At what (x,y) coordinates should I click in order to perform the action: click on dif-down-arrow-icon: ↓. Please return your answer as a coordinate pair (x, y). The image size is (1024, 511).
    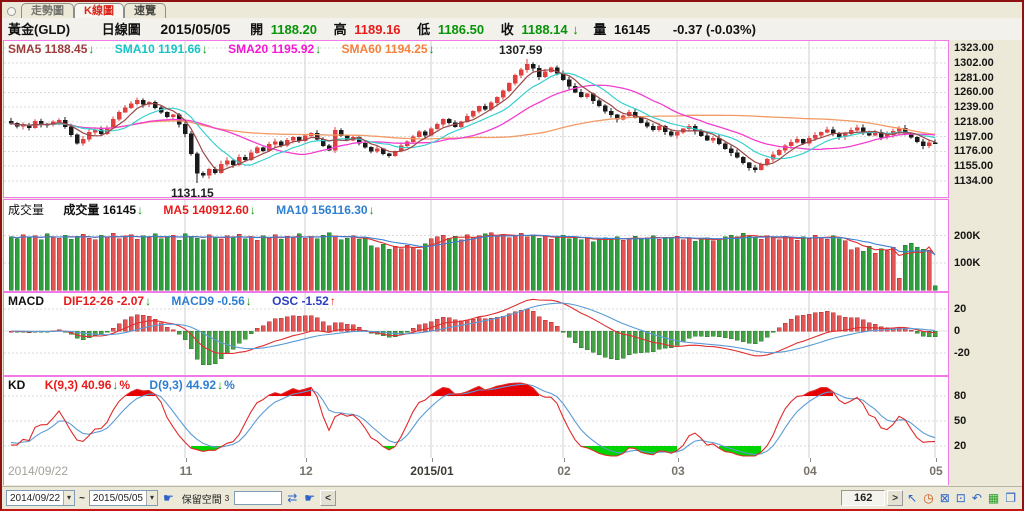
    Looking at the image, I should click on (148, 301).